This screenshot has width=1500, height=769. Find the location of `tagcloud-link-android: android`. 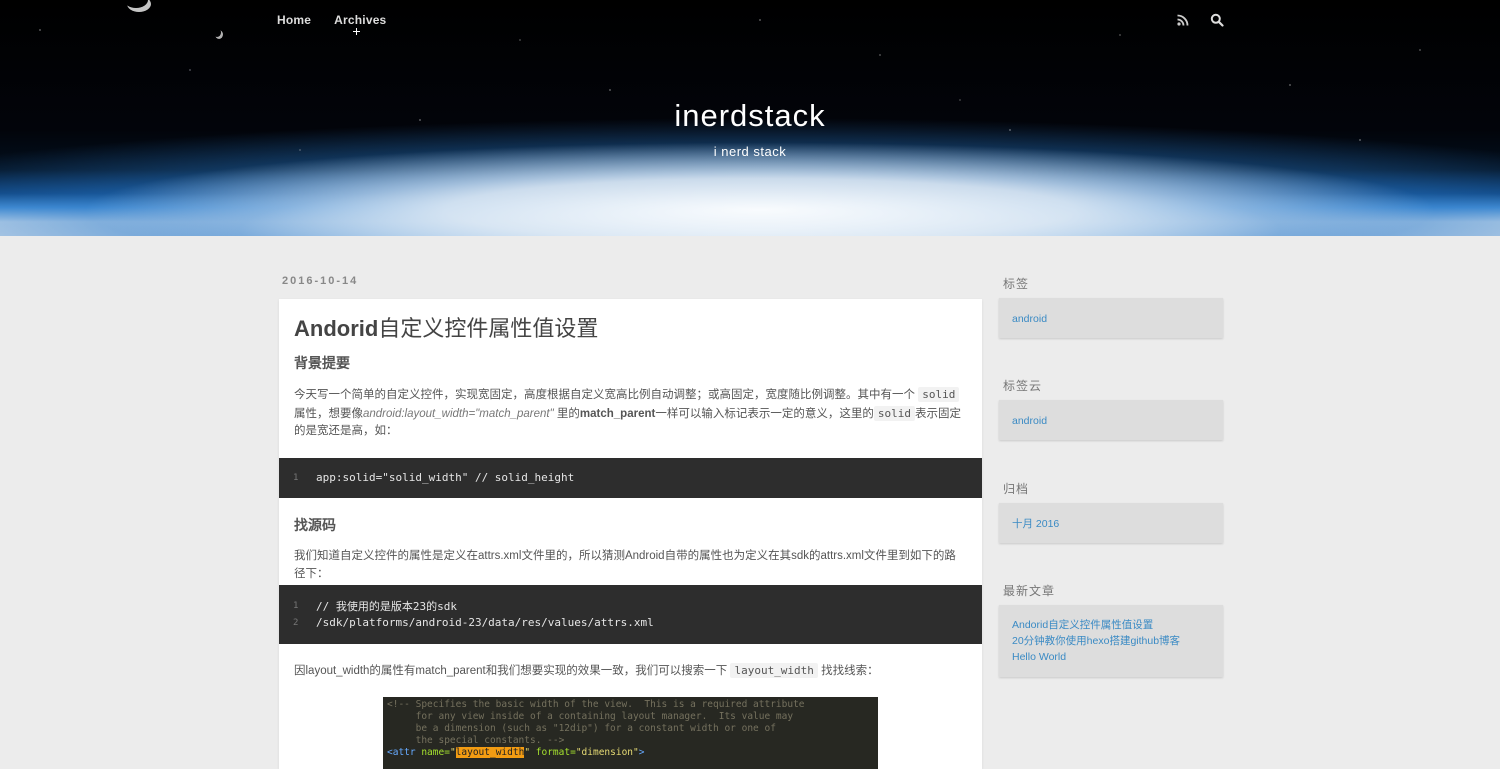

tagcloud-link-android: android is located at coordinates (1111, 421).